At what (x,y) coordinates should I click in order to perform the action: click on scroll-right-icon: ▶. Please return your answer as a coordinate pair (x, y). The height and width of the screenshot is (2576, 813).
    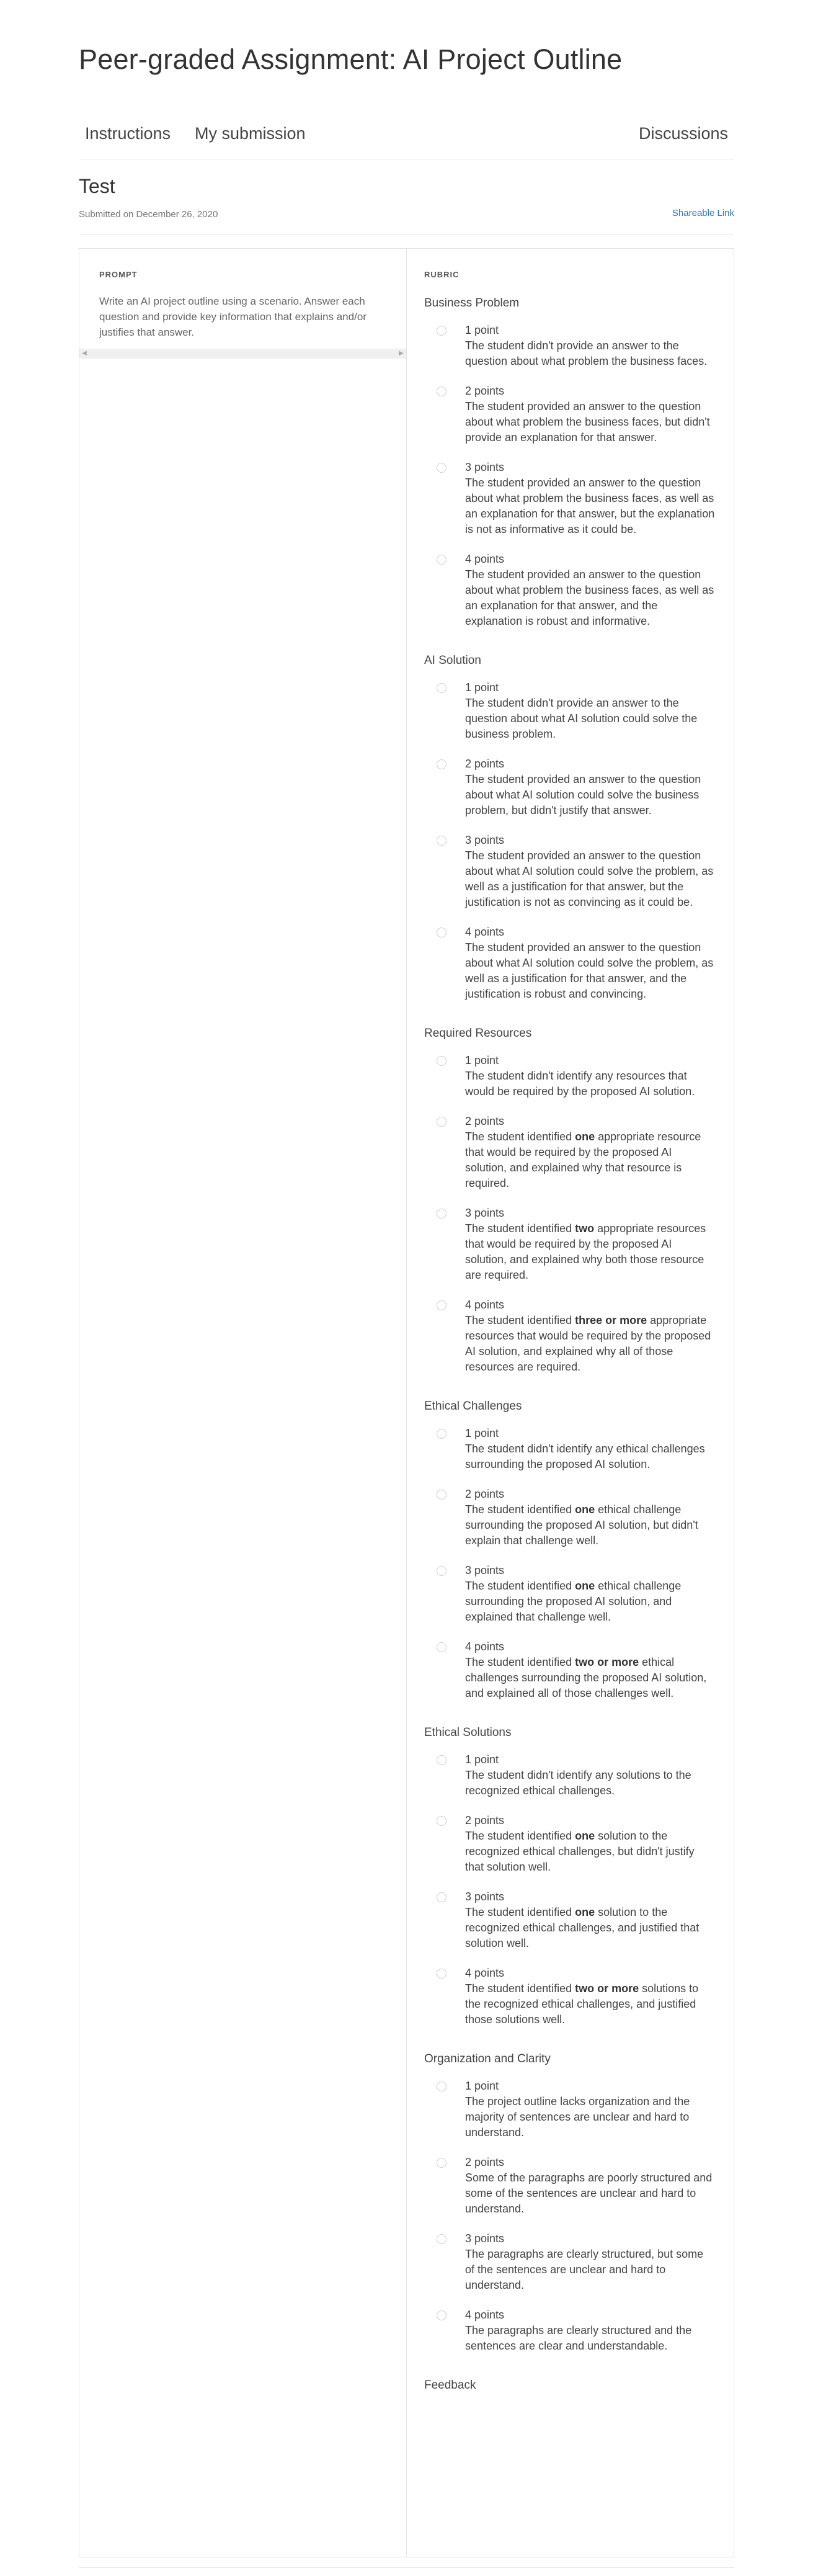
    Looking at the image, I should click on (401, 354).